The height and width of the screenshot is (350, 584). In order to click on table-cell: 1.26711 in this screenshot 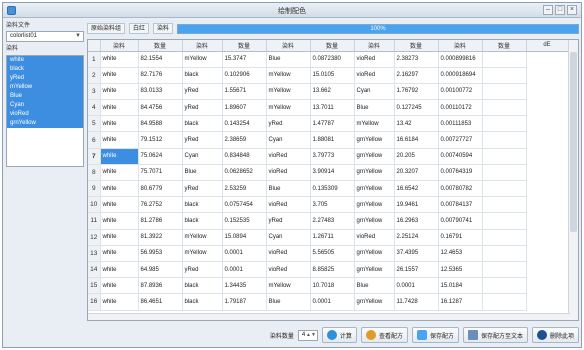, I will do `click(332, 237)`.